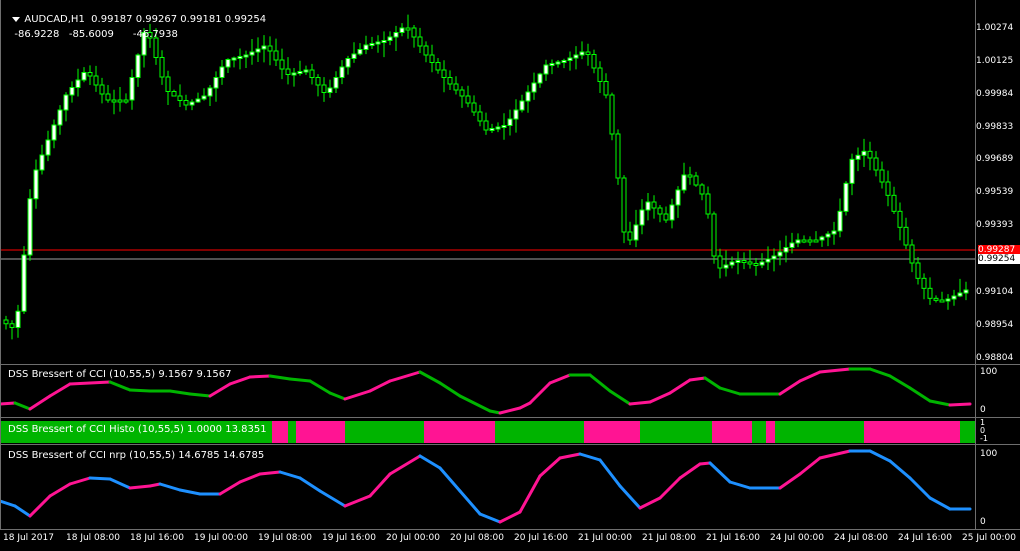 The width and height of the screenshot is (1020, 551). I want to click on separator, so click(510, 444).